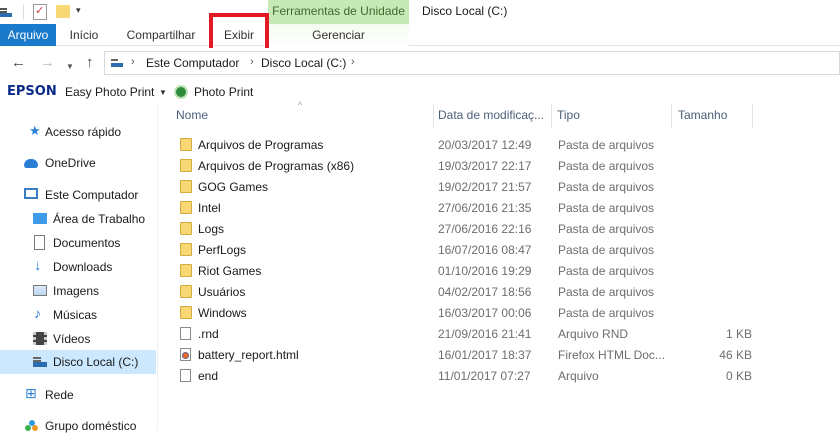 The width and height of the screenshot is (840, 438). What do you see at coordinates (185, 333) in the screenshot?
I see `file-icon` at bounding box center [185, 333].